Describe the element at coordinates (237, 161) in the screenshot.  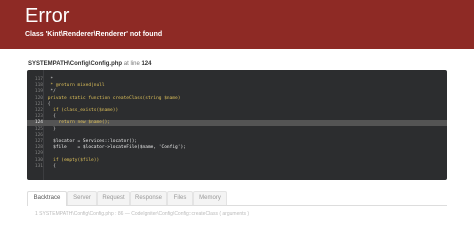
I see `code-line: 130 if (empty($file))` at that location.